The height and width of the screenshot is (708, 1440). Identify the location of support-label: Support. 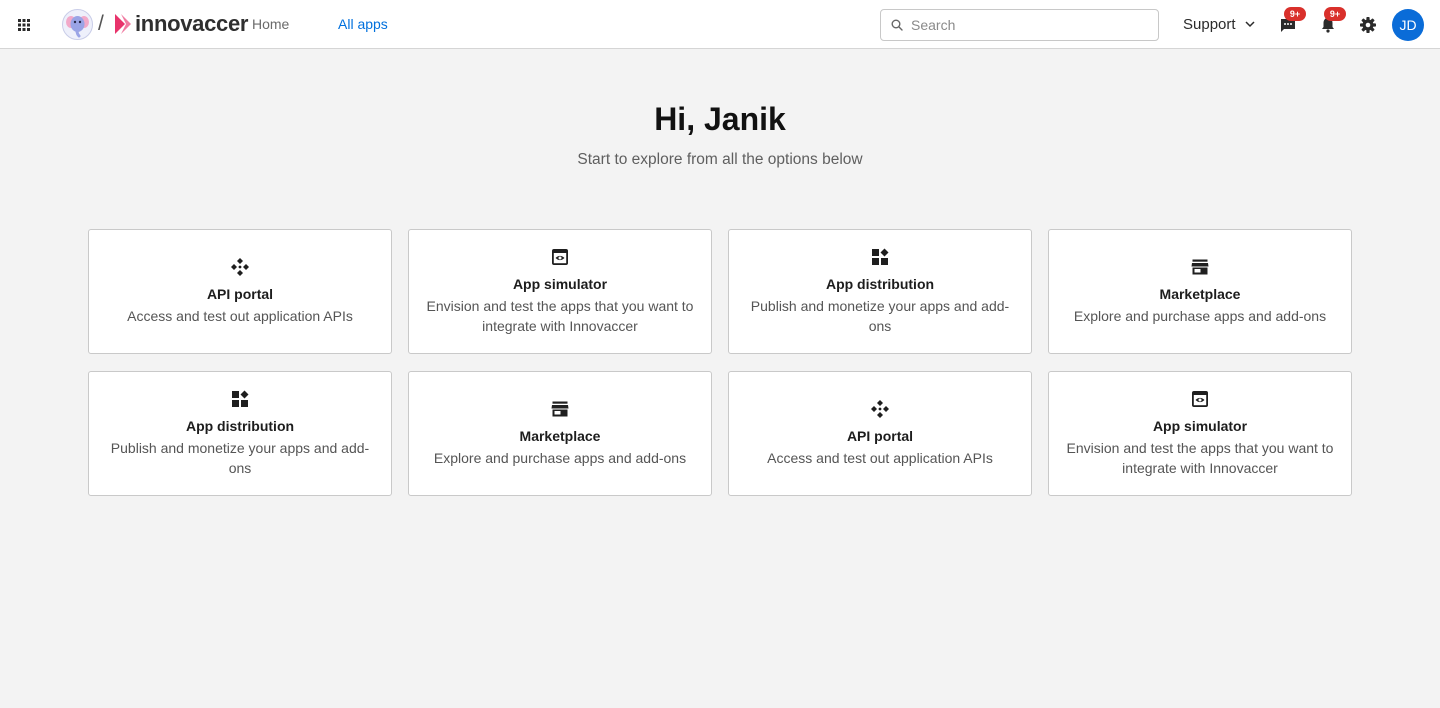
(1209, 24).